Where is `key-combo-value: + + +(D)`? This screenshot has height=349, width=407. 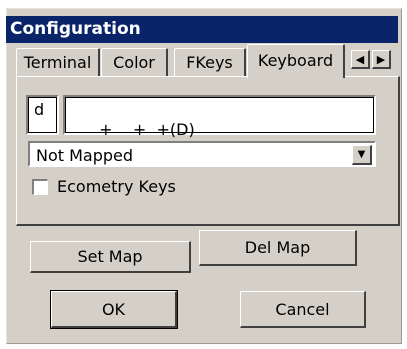
key-combo-value: + + +(D) is located at coordinates (147, 129).